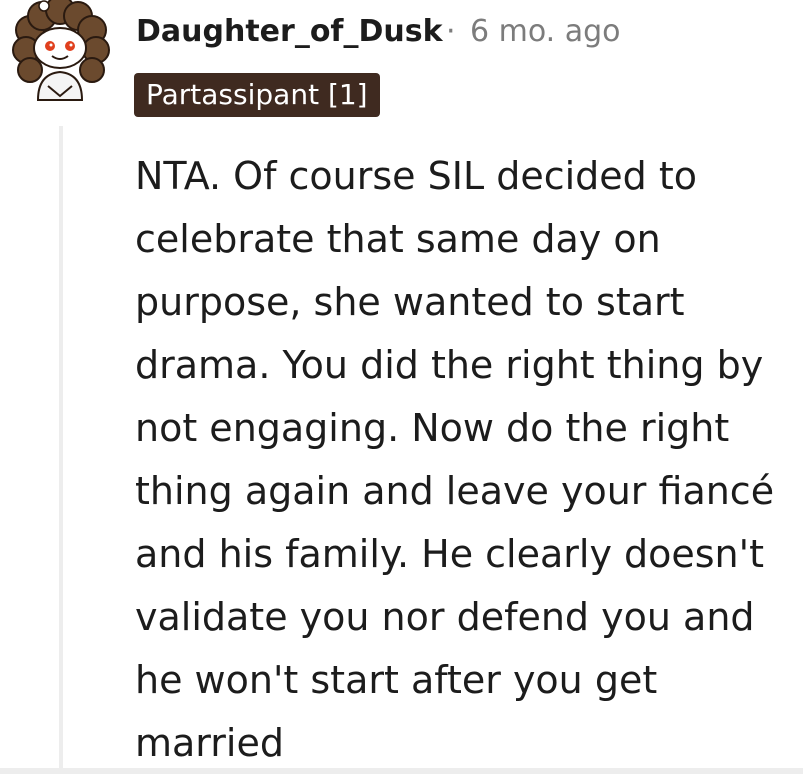  I want to click on user-flair: Partassipant [1], so click(257, 95).